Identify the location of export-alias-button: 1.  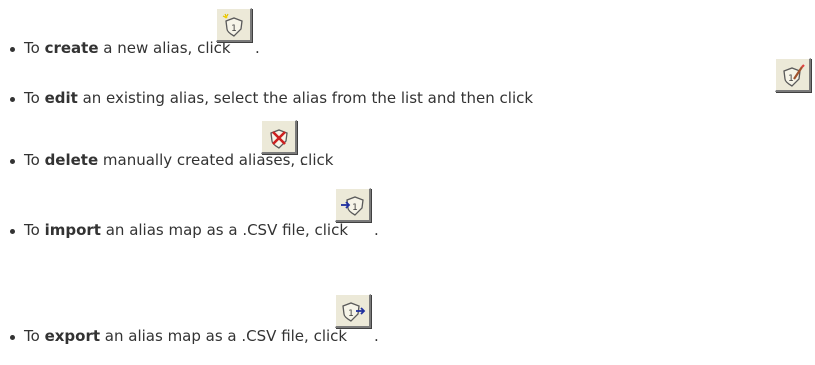
(353, 311).